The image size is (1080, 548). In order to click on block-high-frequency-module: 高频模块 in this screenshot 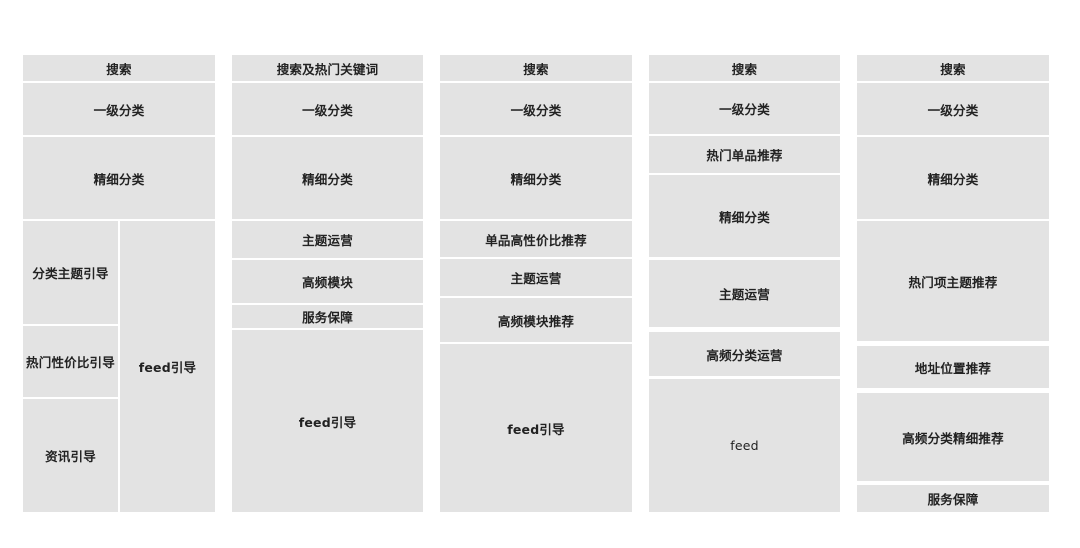, I will do `click(327, 281)`.